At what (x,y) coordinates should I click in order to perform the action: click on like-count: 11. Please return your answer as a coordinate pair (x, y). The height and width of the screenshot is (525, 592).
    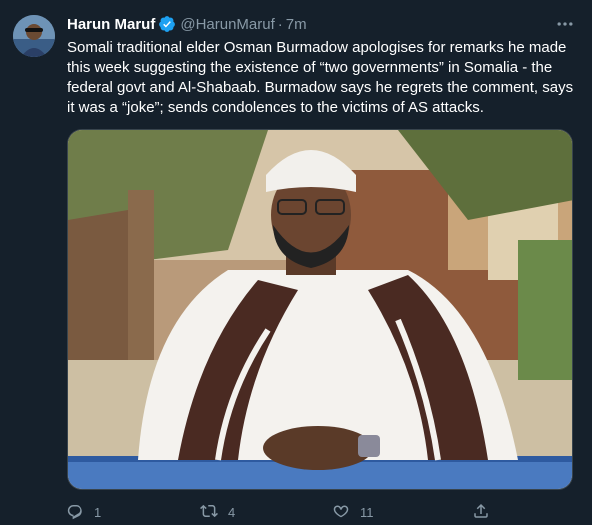
    Looking at the image, I should click on (367, 512).